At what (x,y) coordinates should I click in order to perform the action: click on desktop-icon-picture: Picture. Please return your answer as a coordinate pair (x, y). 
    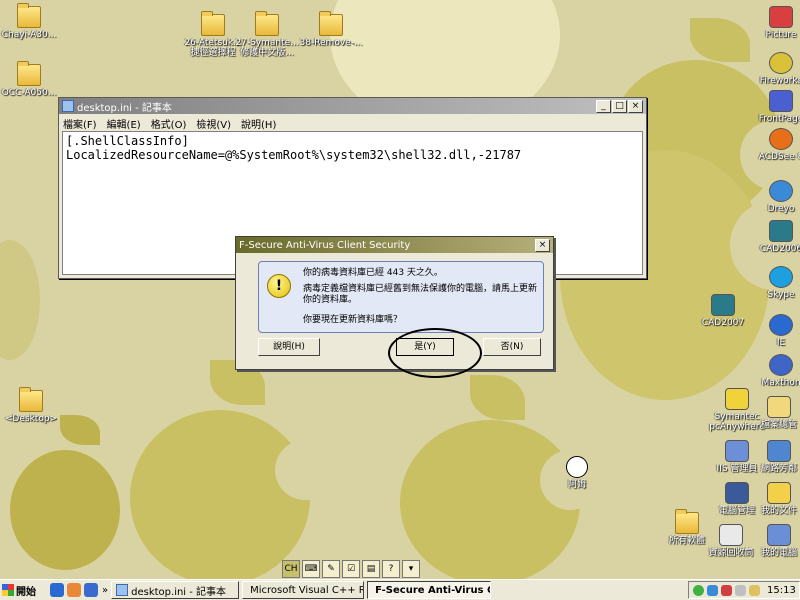
    Looking at the image, I should click on (772, 23).